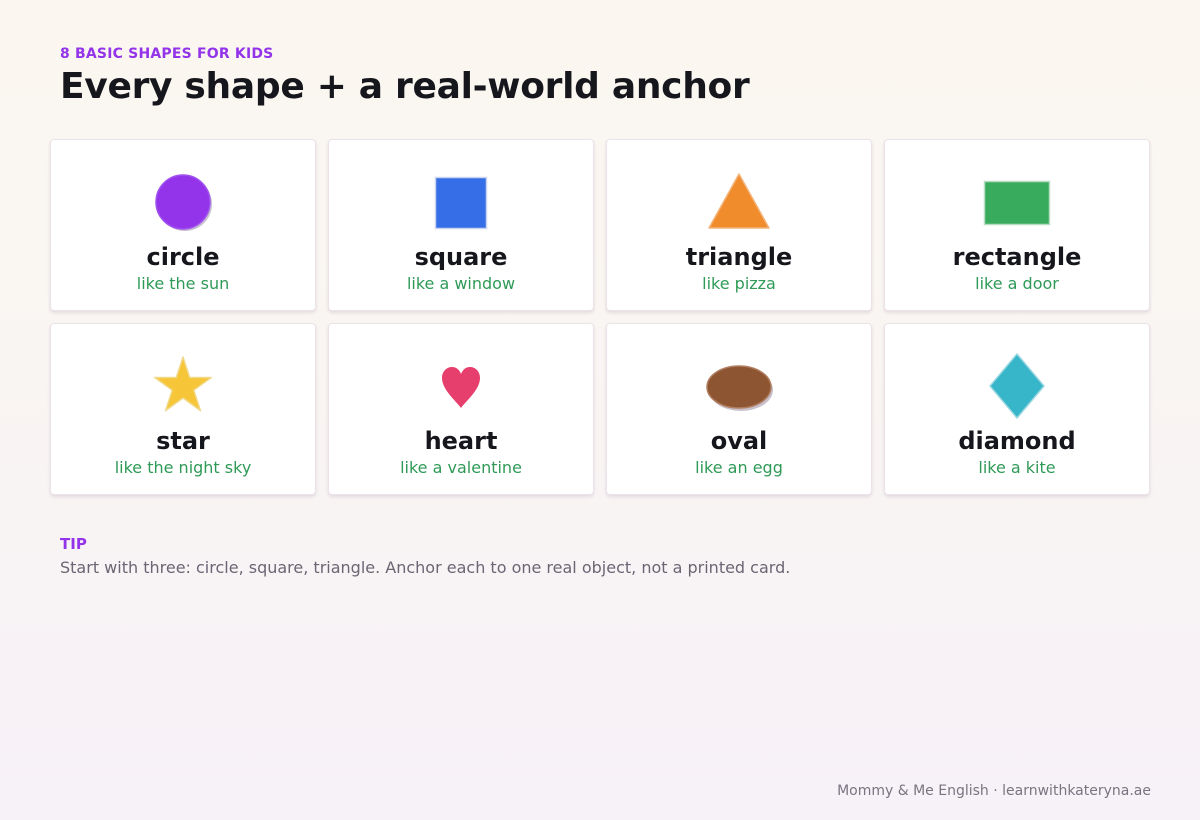 Image resolution: width=1200 pixels, height=820 pixels. I want to click on rectangle-icon, so click(1017, 203).